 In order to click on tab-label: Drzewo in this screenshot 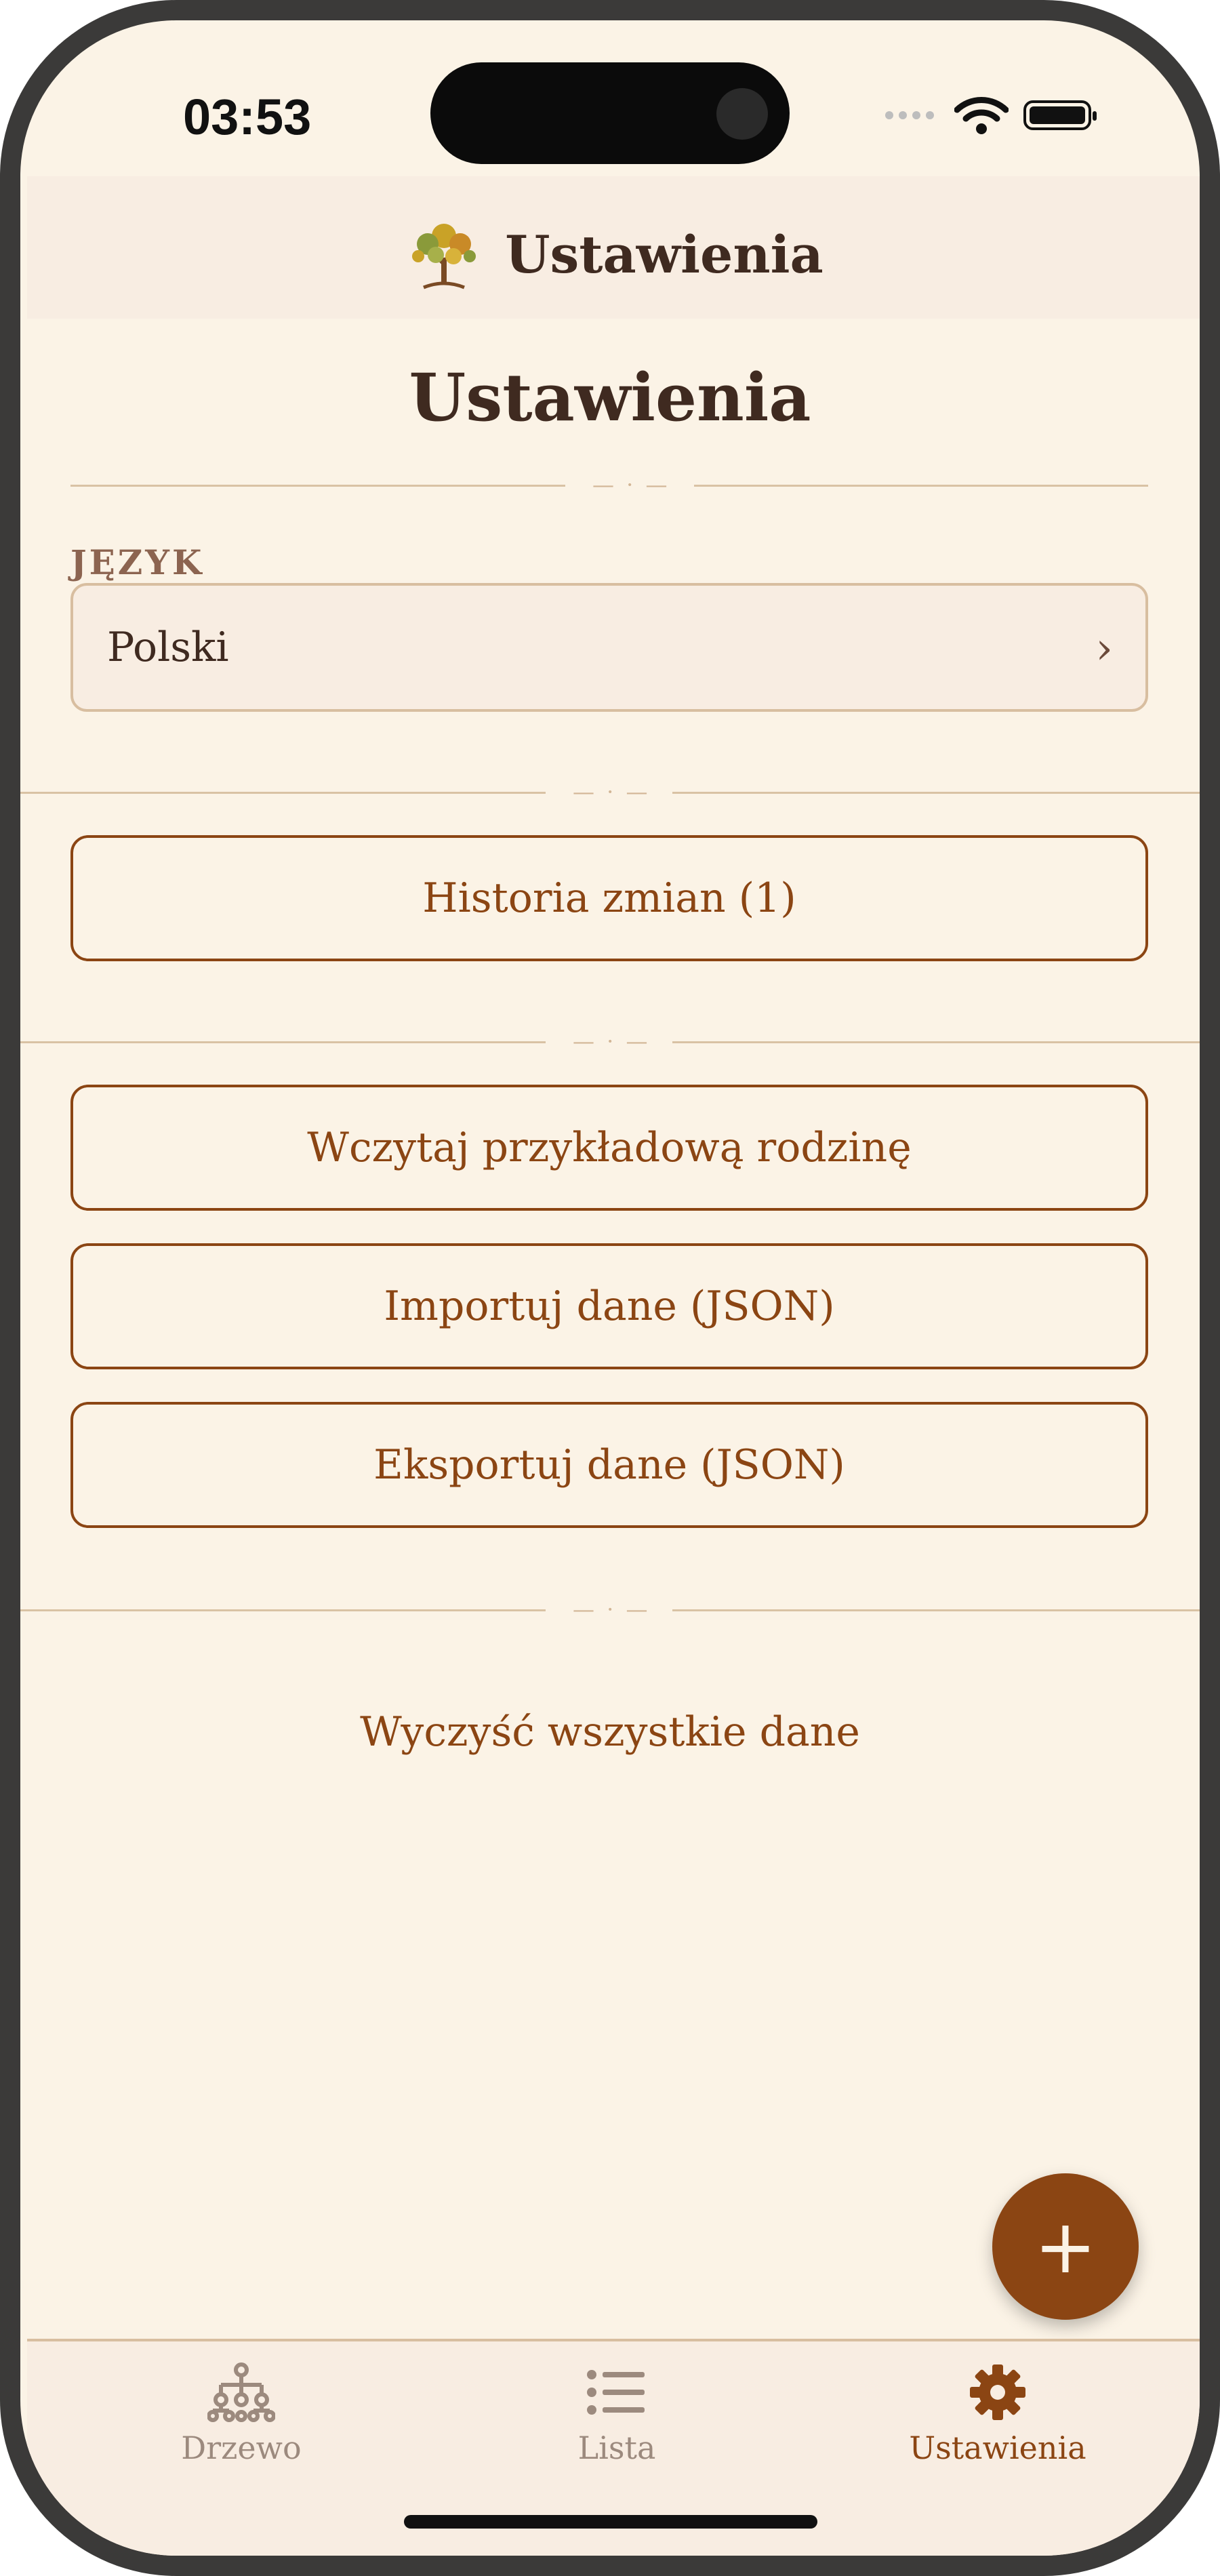, I will do `click(242, 2448)`.